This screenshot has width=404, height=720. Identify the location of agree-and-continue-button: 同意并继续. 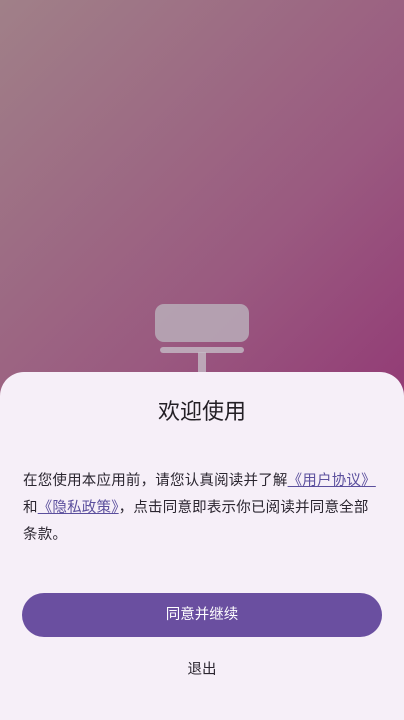
(202, 615).